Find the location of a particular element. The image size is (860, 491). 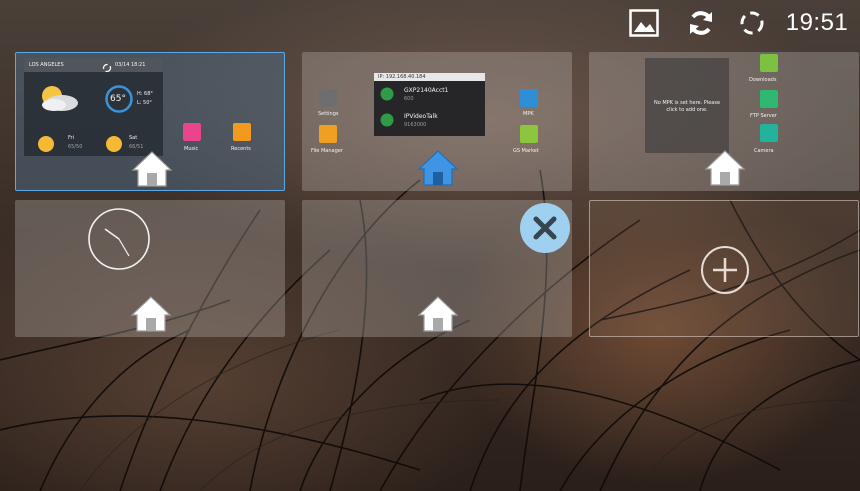

remove-screen-button is located at coordinates (545, 228).